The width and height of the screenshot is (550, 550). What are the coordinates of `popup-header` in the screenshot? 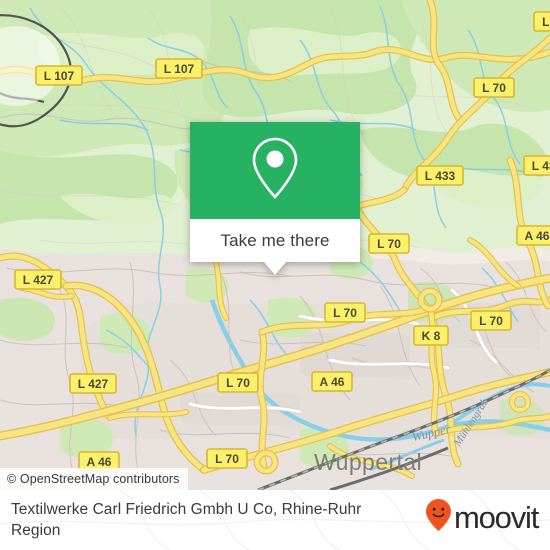 It's located at (275, 170).